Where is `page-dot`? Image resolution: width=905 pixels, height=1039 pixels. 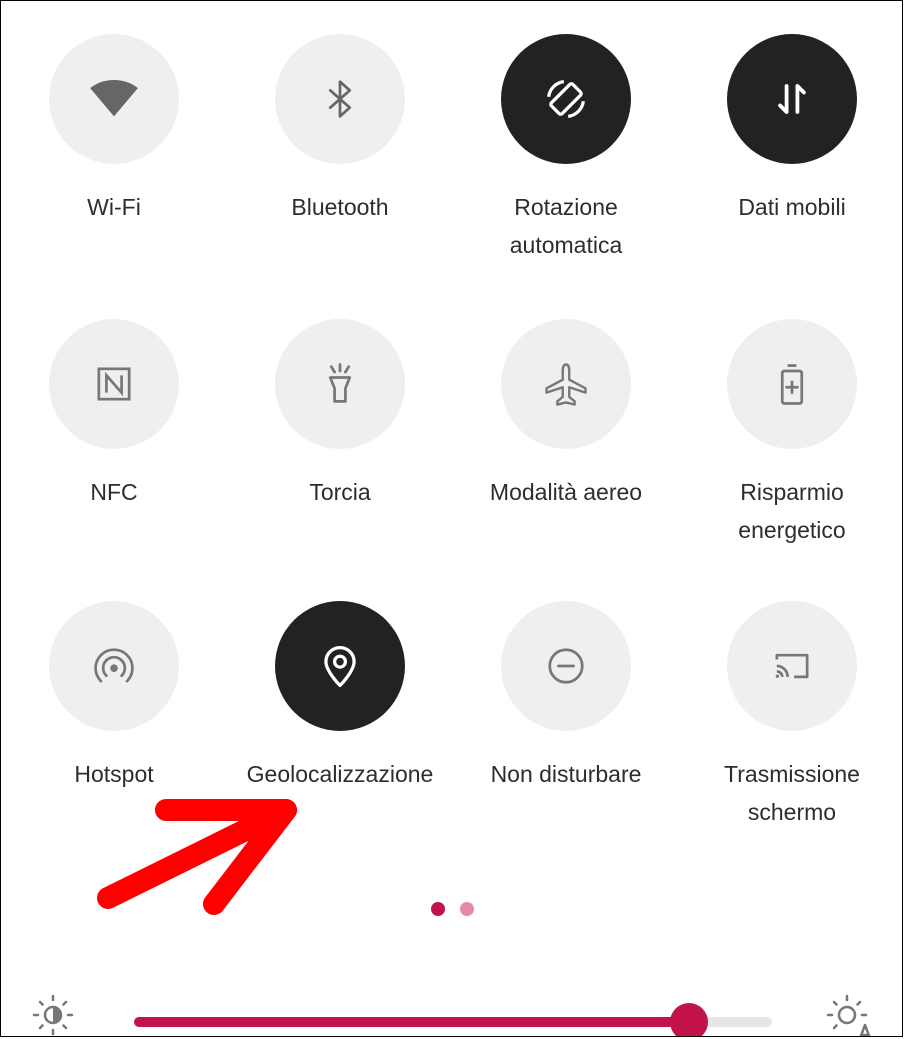
page-dot is located at coordinates (466, 909).